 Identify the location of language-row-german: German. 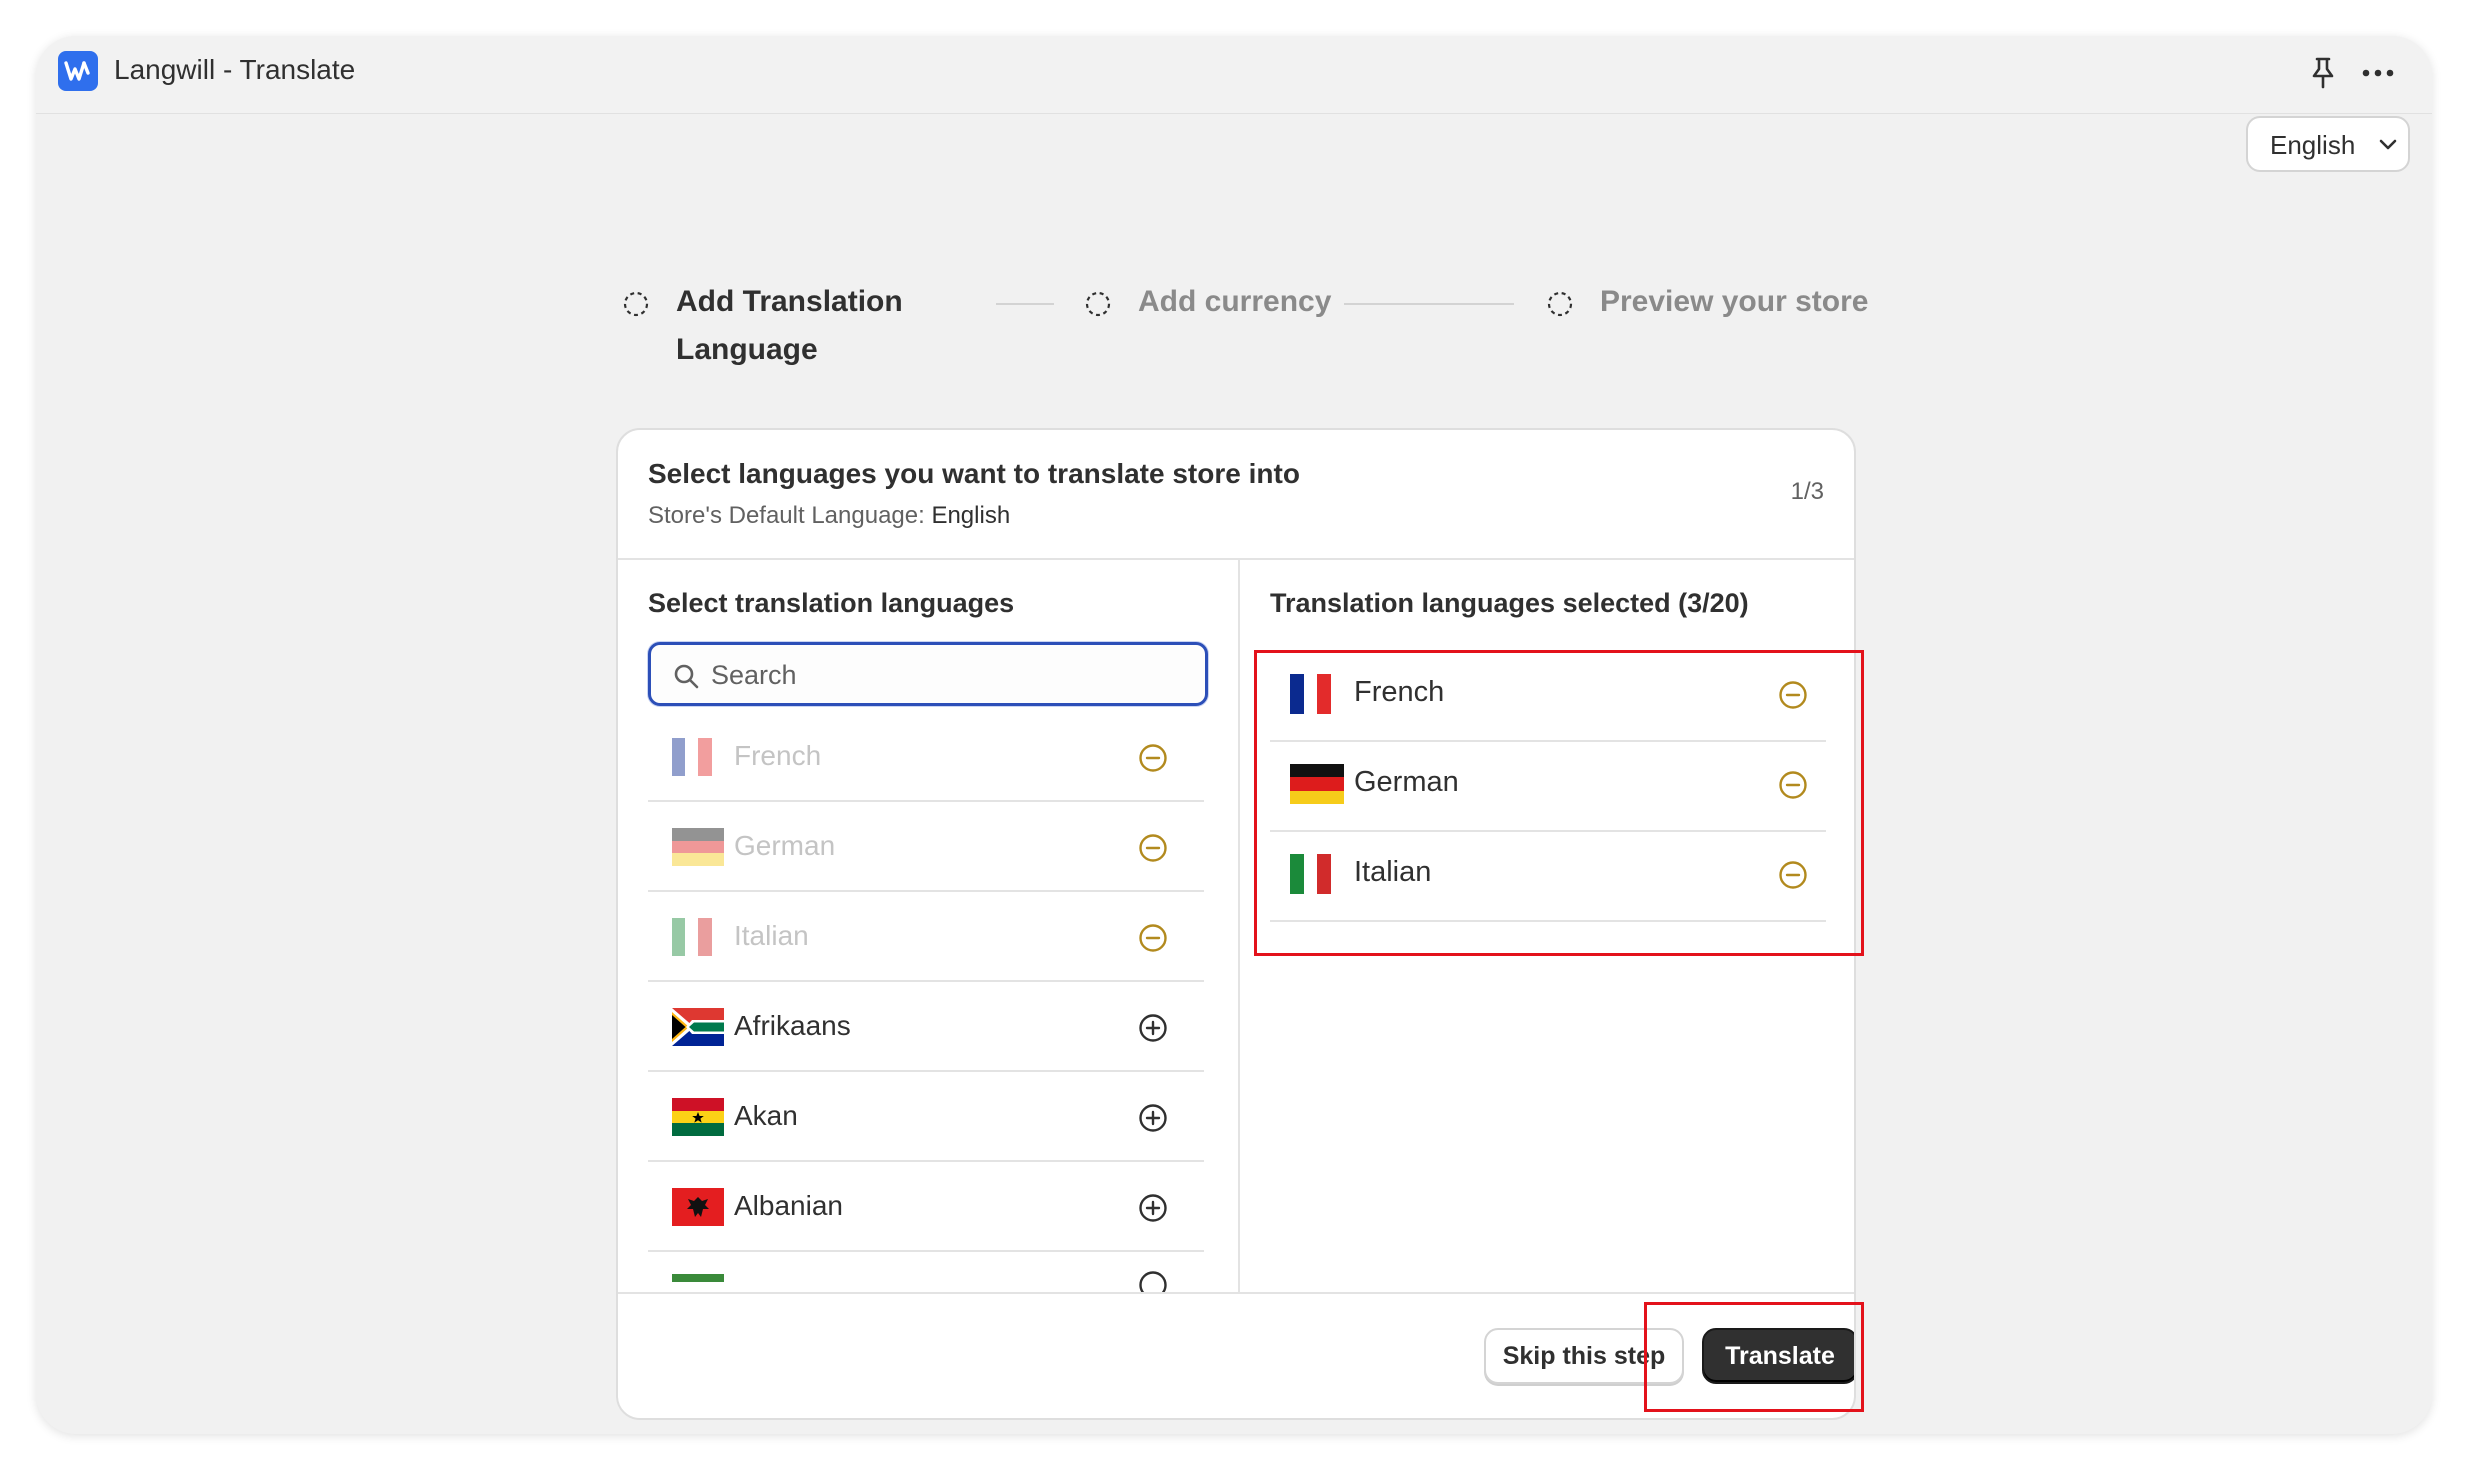
(926, 847).